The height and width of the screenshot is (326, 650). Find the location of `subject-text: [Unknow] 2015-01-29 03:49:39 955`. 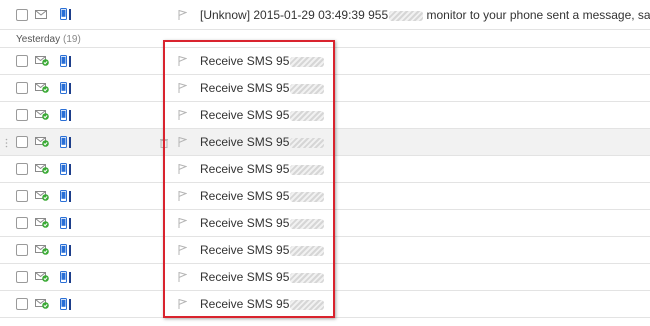

subject-text: [Unknow] 2015-01-29 03:49:39 955 is located at coordinates (294, 15).